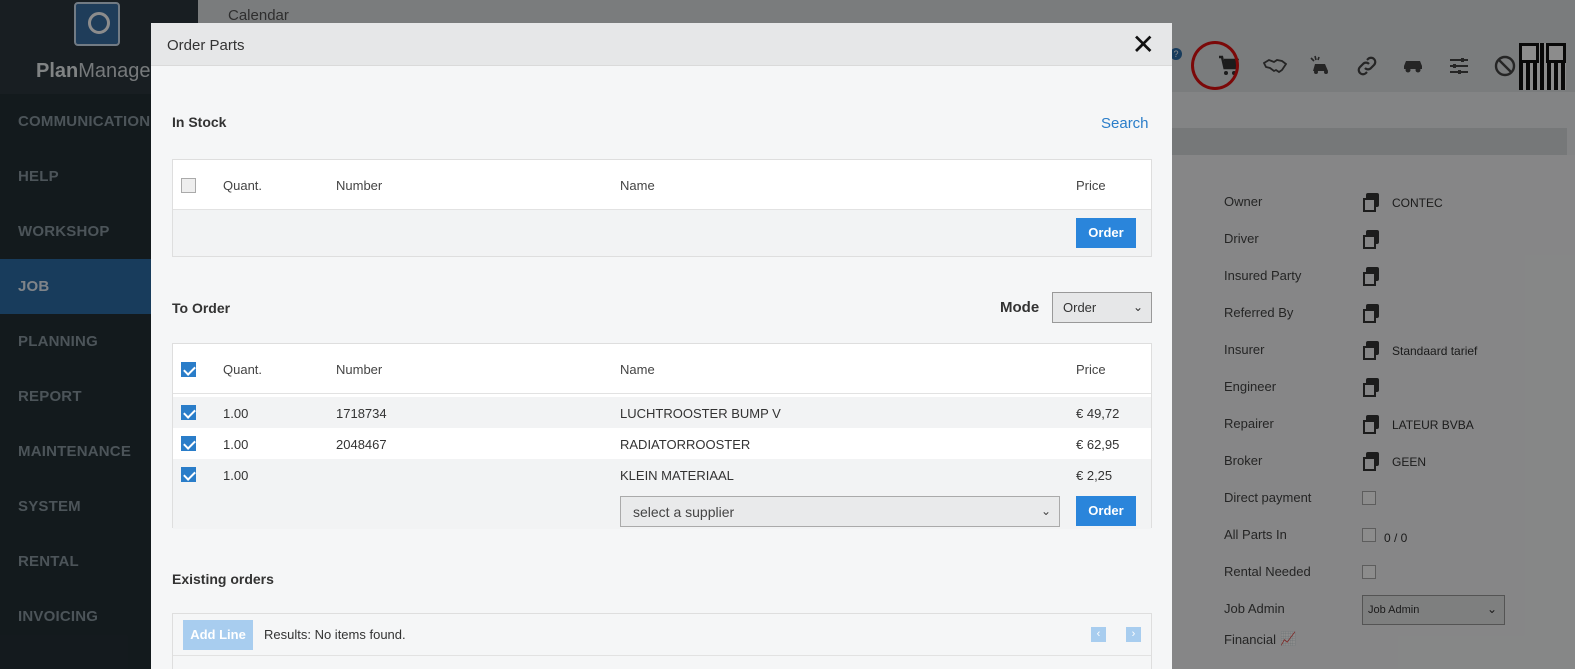  I want to click on row-number: 1718734, so click(361, 413).